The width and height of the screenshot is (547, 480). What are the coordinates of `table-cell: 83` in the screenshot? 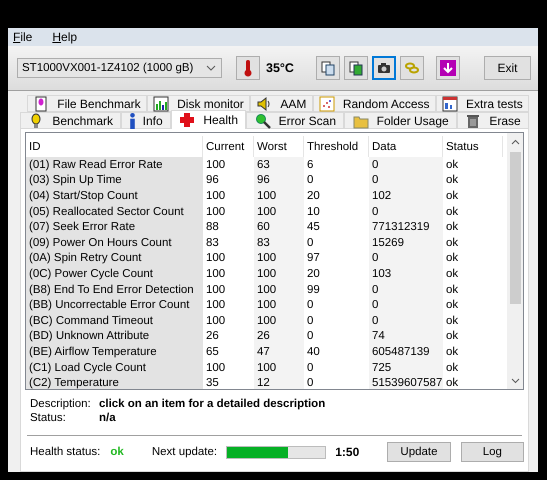 It's located at (279, 242).